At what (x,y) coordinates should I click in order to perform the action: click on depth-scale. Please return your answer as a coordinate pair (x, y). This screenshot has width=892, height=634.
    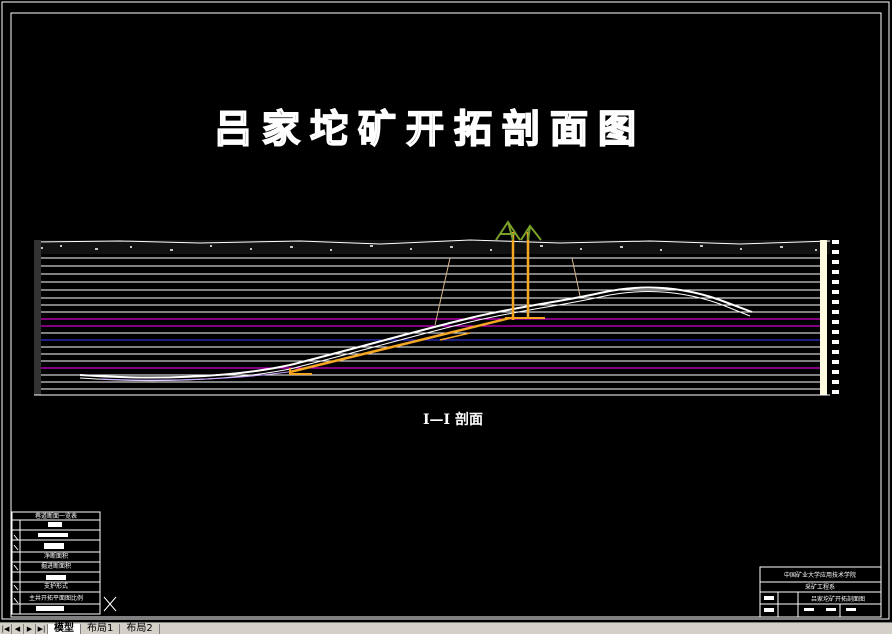
    Looking at the image, I should click on (835, 317).